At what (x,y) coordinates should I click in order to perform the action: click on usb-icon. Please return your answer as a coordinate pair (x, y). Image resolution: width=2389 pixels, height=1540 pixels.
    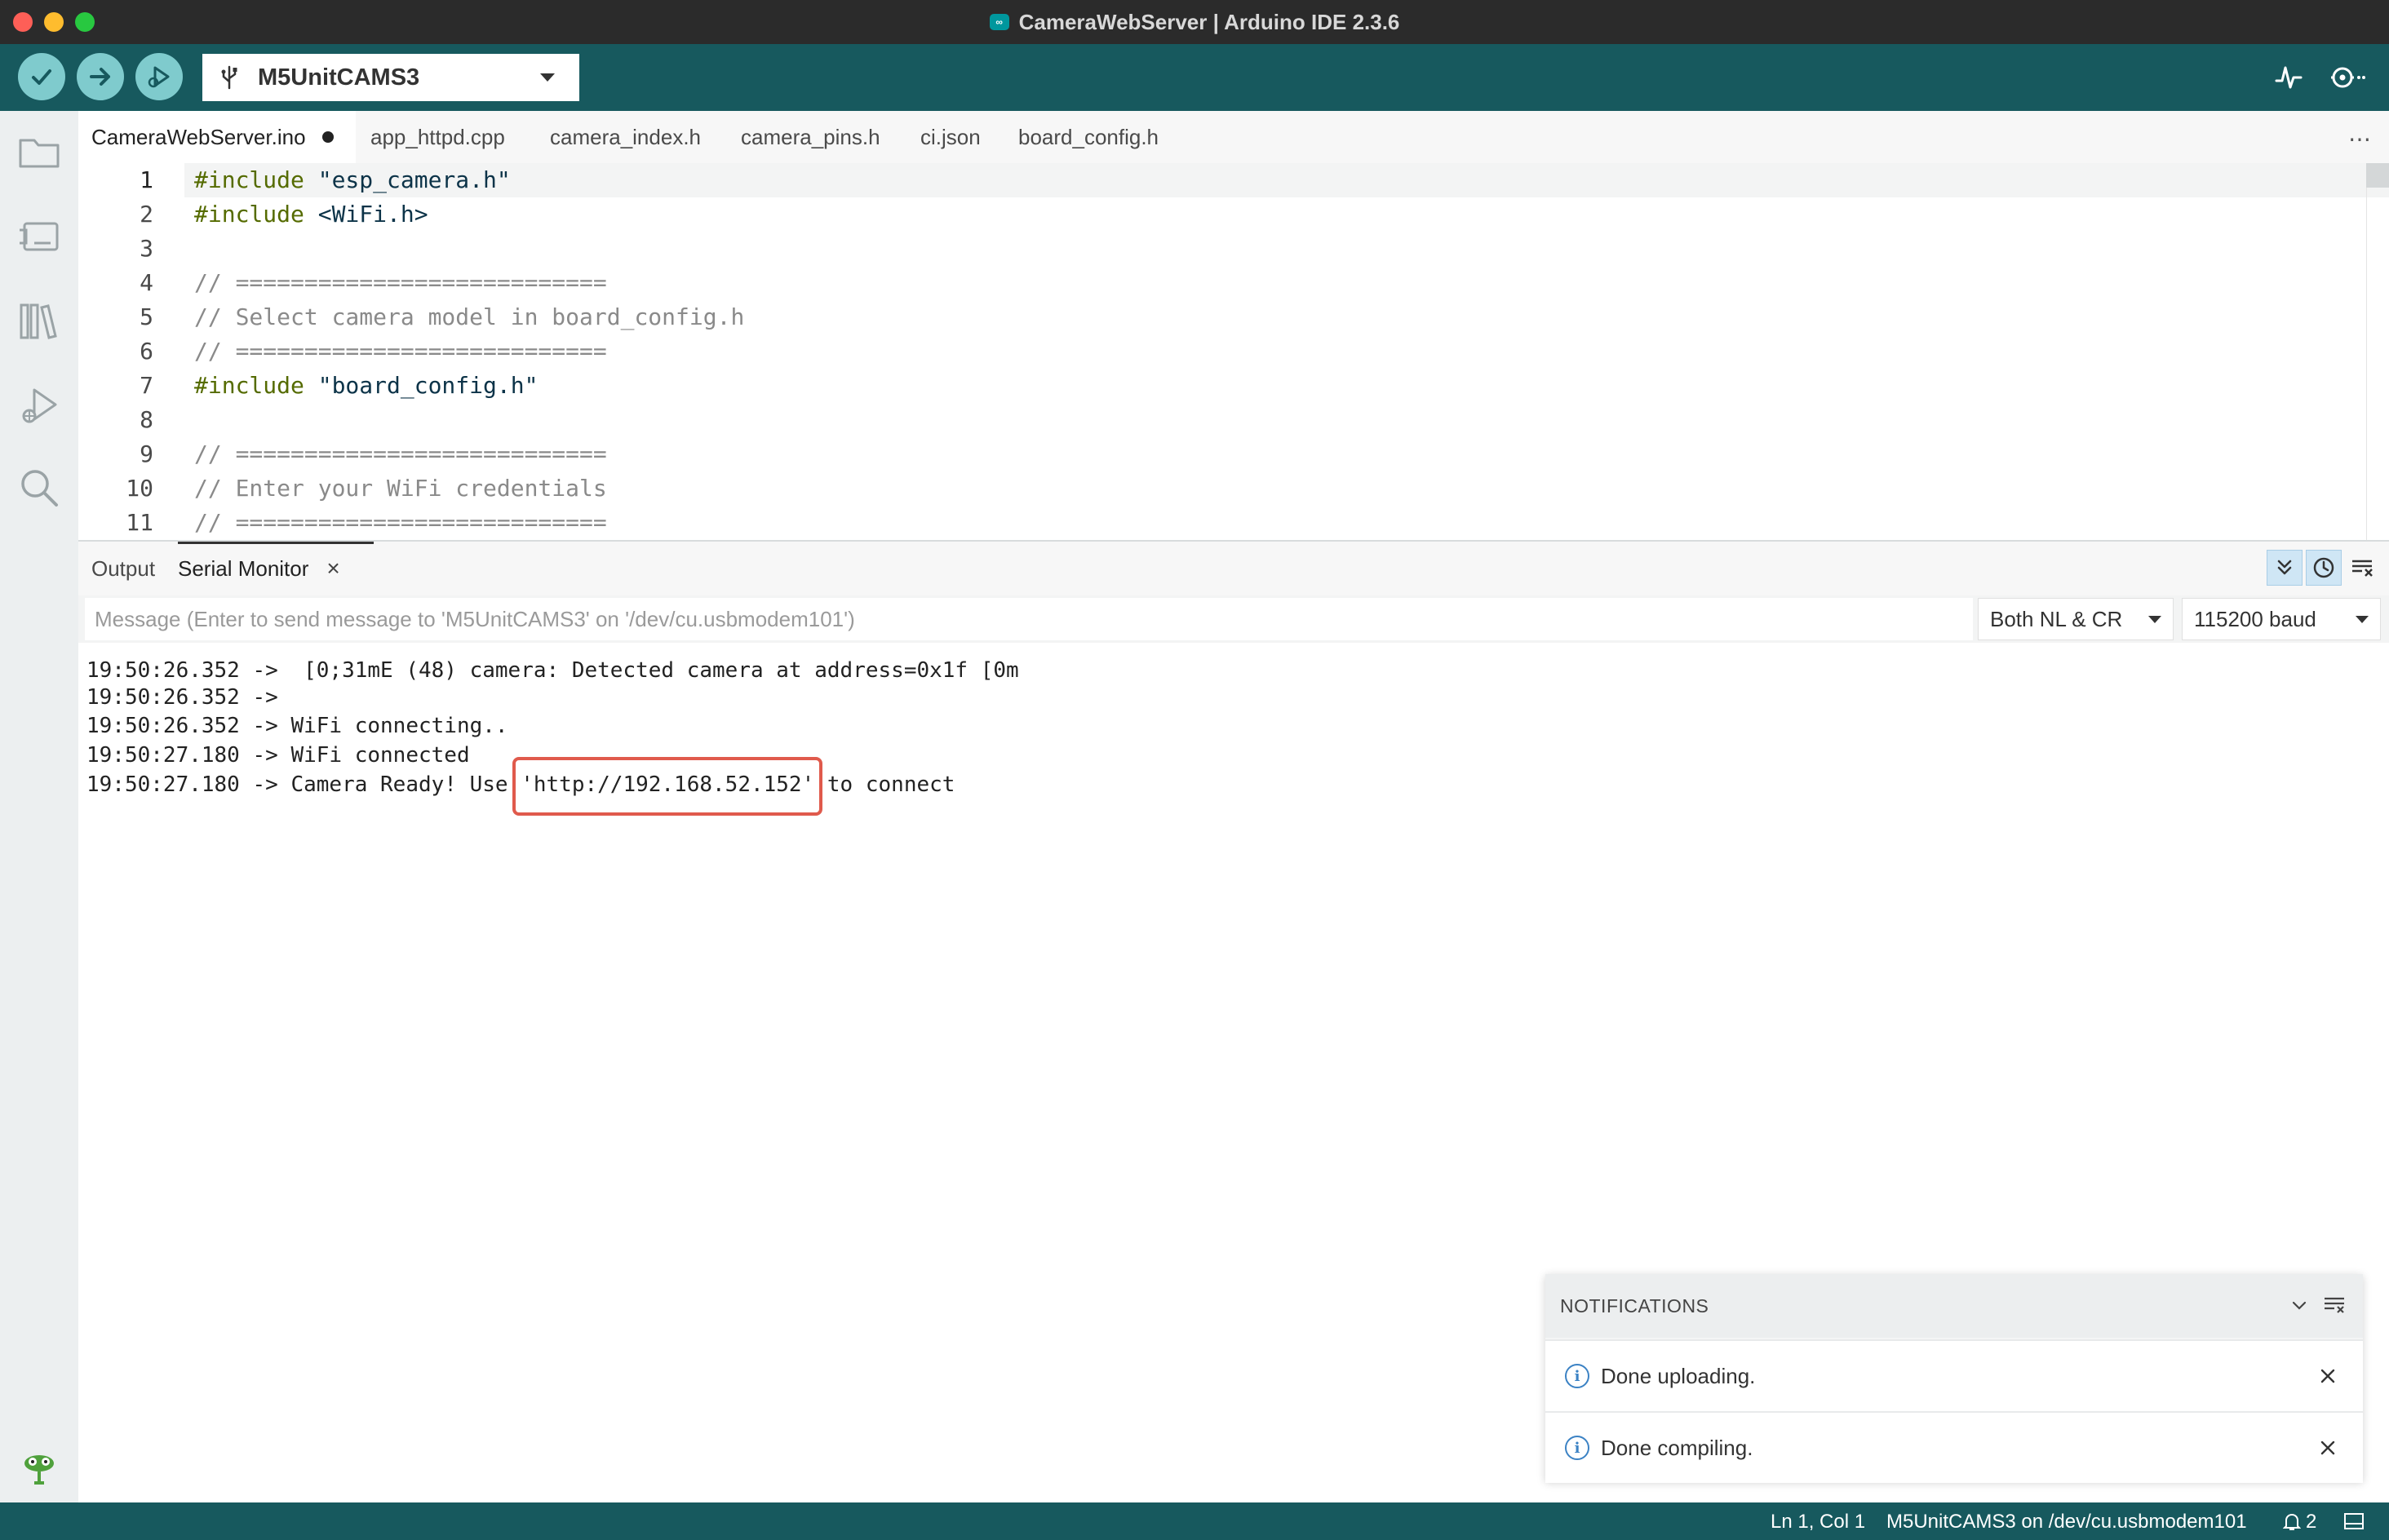
    Looking at the image, I should click on (229, 77).